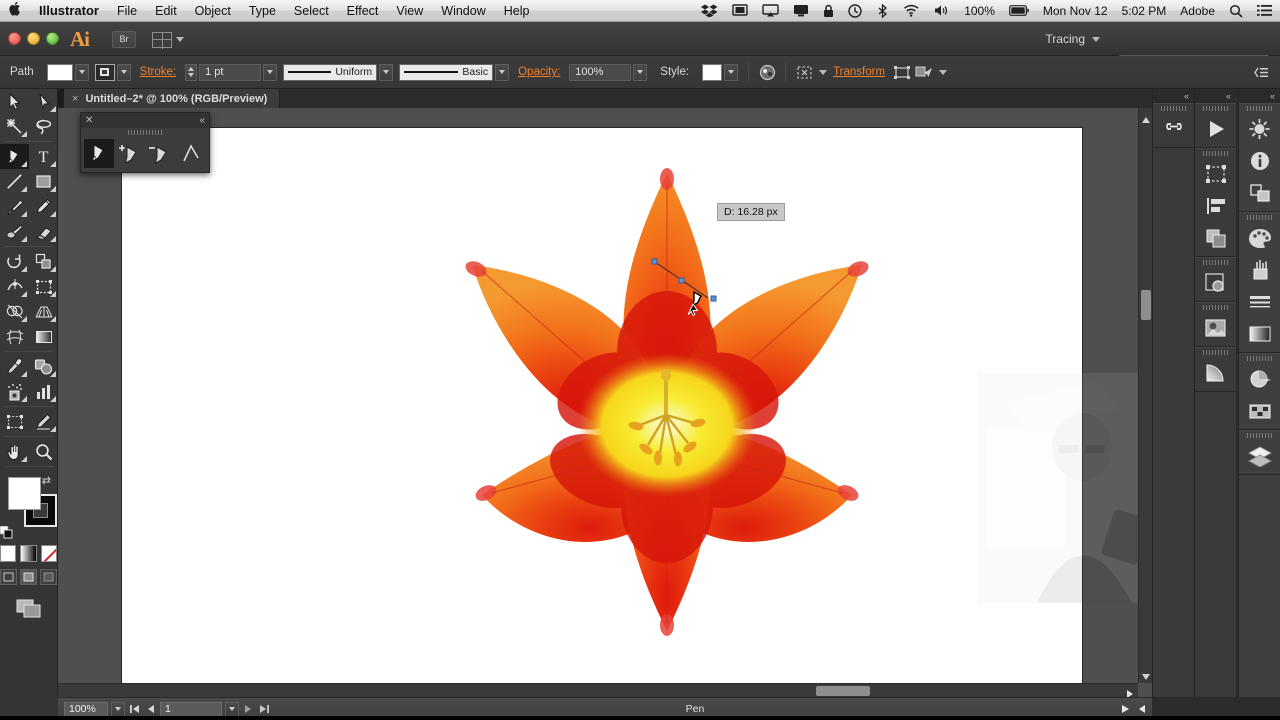 The image size is (1280, 720). What do you see at coordinates (1125, 709) in the screenshot?
I see `play-icon` at bounding box center [1125, 709].